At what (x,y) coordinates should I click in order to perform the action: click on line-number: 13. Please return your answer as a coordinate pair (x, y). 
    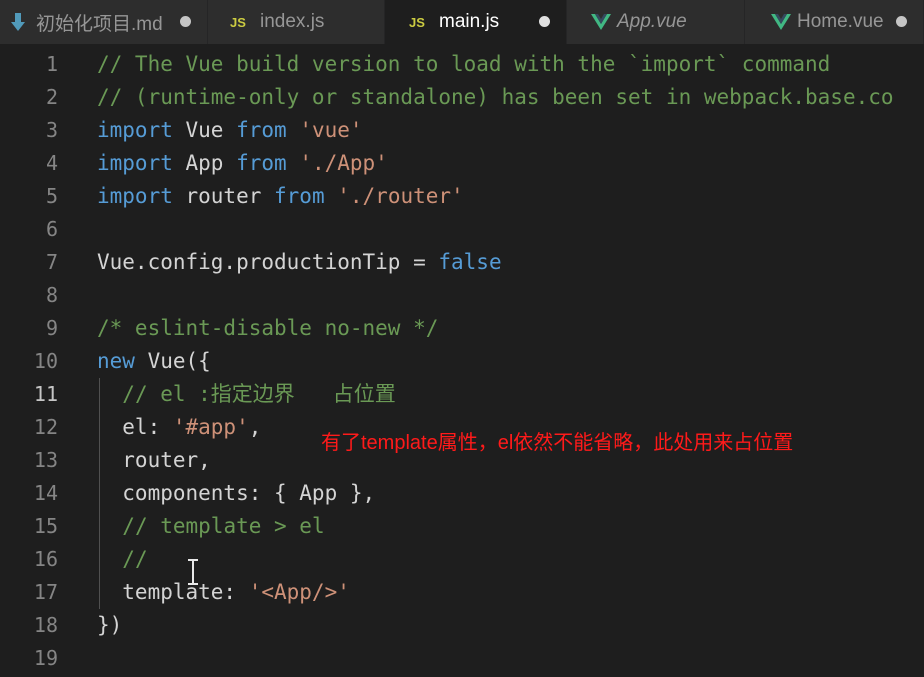
    Looking at the image, I should click on (45, 460).